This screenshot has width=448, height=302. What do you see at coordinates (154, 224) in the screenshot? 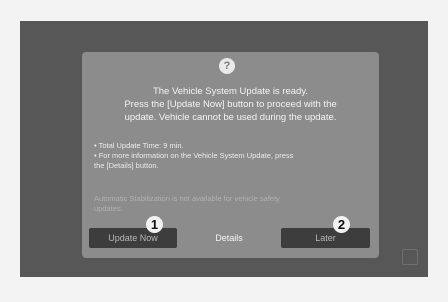
I see `callout-marker-1: 1` at bounding box center [154, 224].